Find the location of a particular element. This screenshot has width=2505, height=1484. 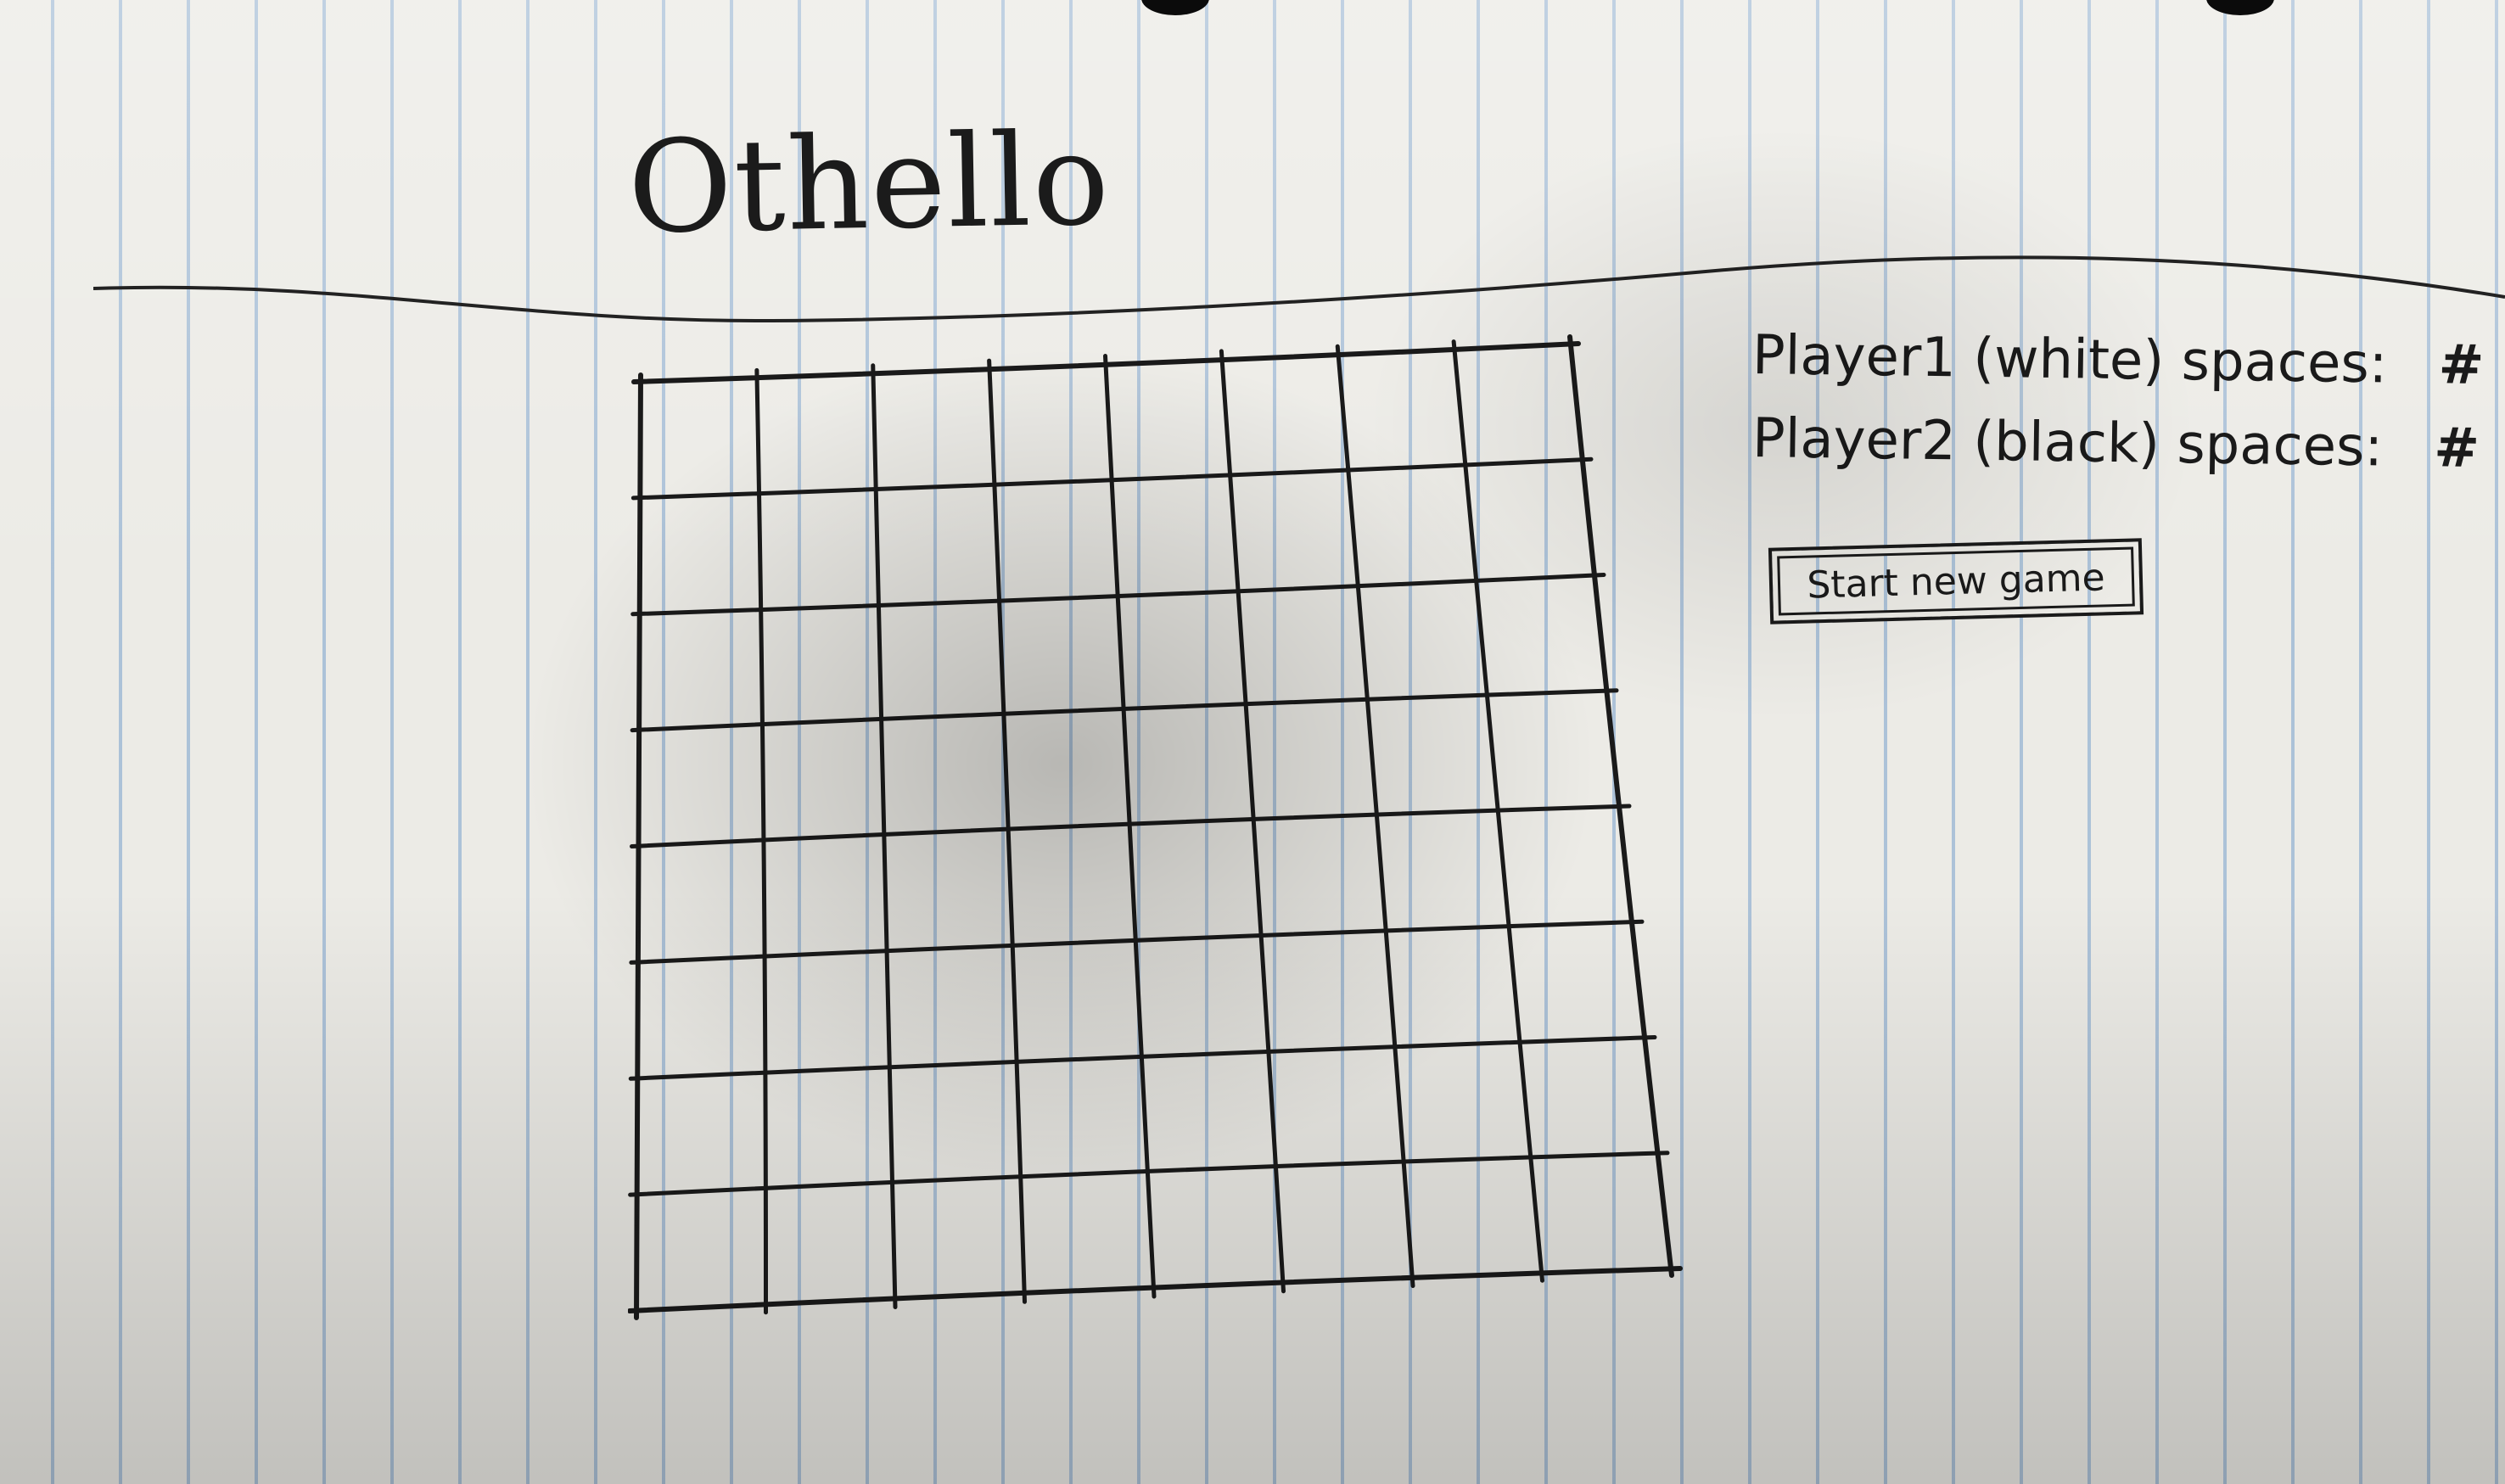

player2-stat: Player2 (black) spaces: # is located at coordinates (2117, 444).